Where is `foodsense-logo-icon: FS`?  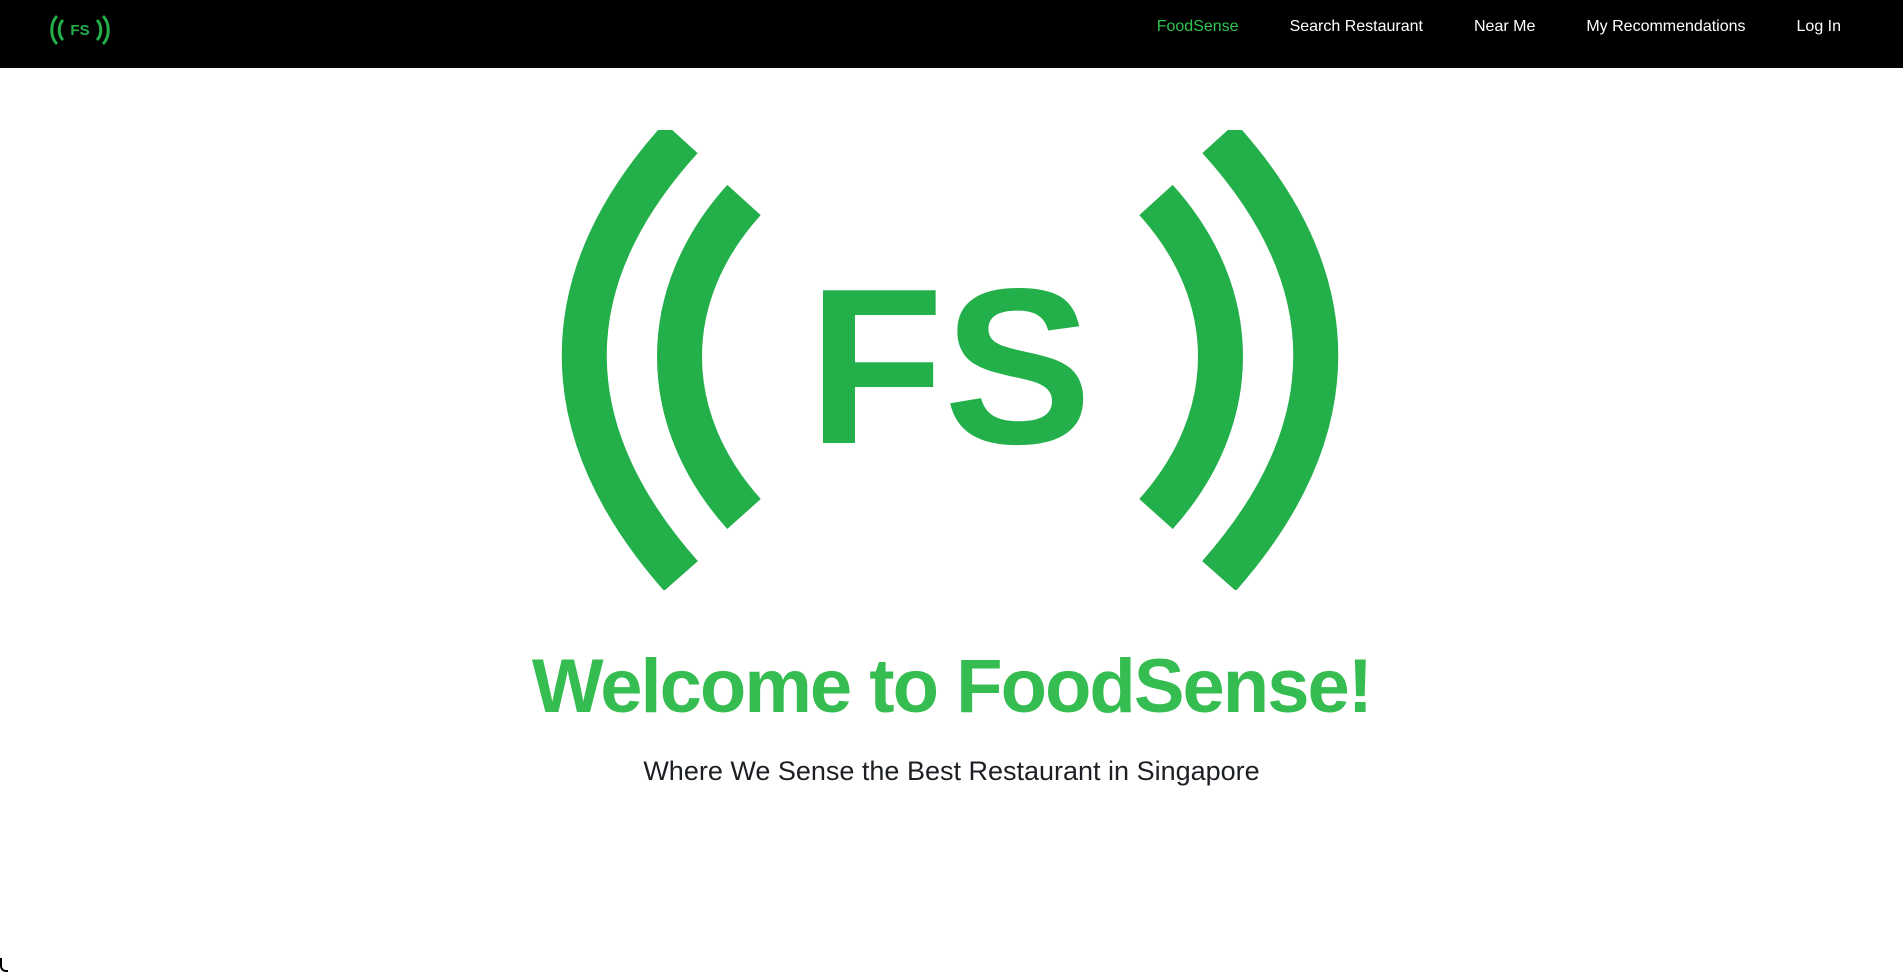
foodsense-logo-icon: FS is located at coordinates (80, 30).